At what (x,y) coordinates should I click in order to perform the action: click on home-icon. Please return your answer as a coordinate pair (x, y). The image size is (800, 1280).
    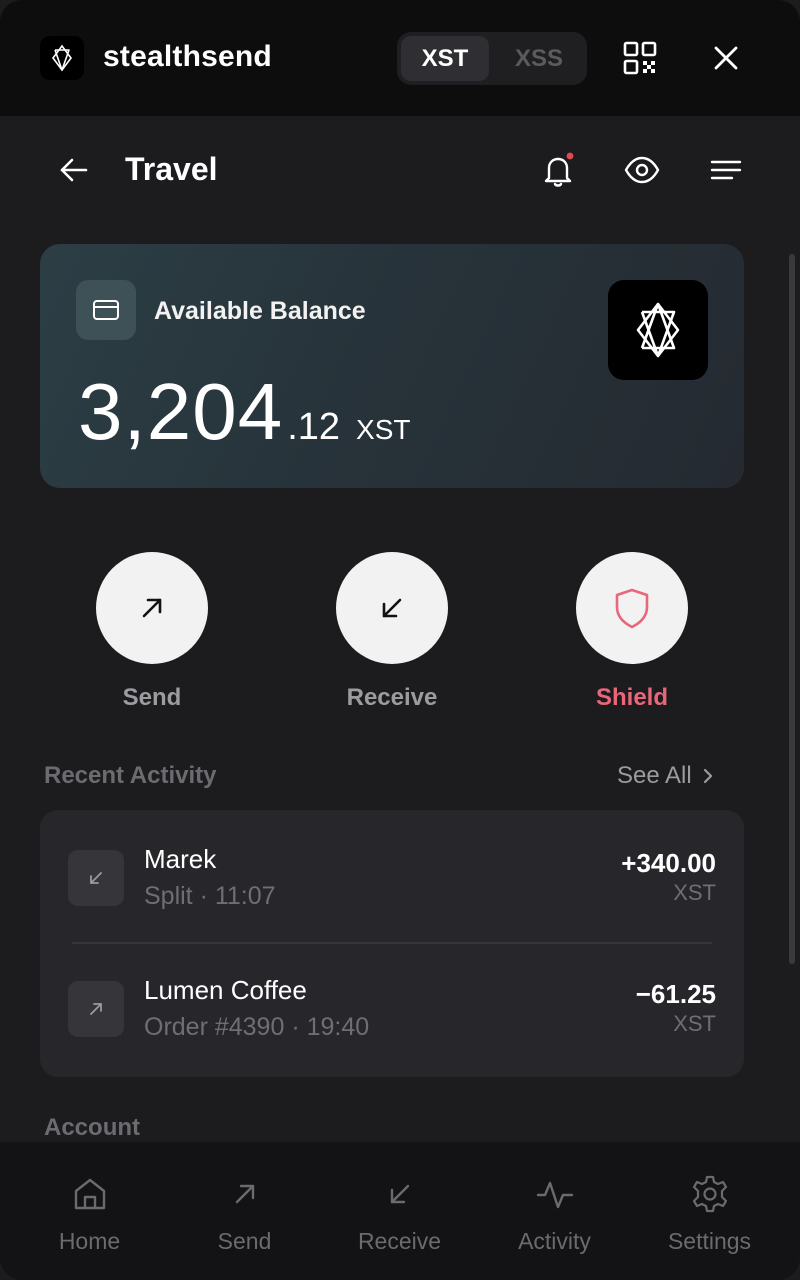
    Looking at the image, I should click on (89, 1194).